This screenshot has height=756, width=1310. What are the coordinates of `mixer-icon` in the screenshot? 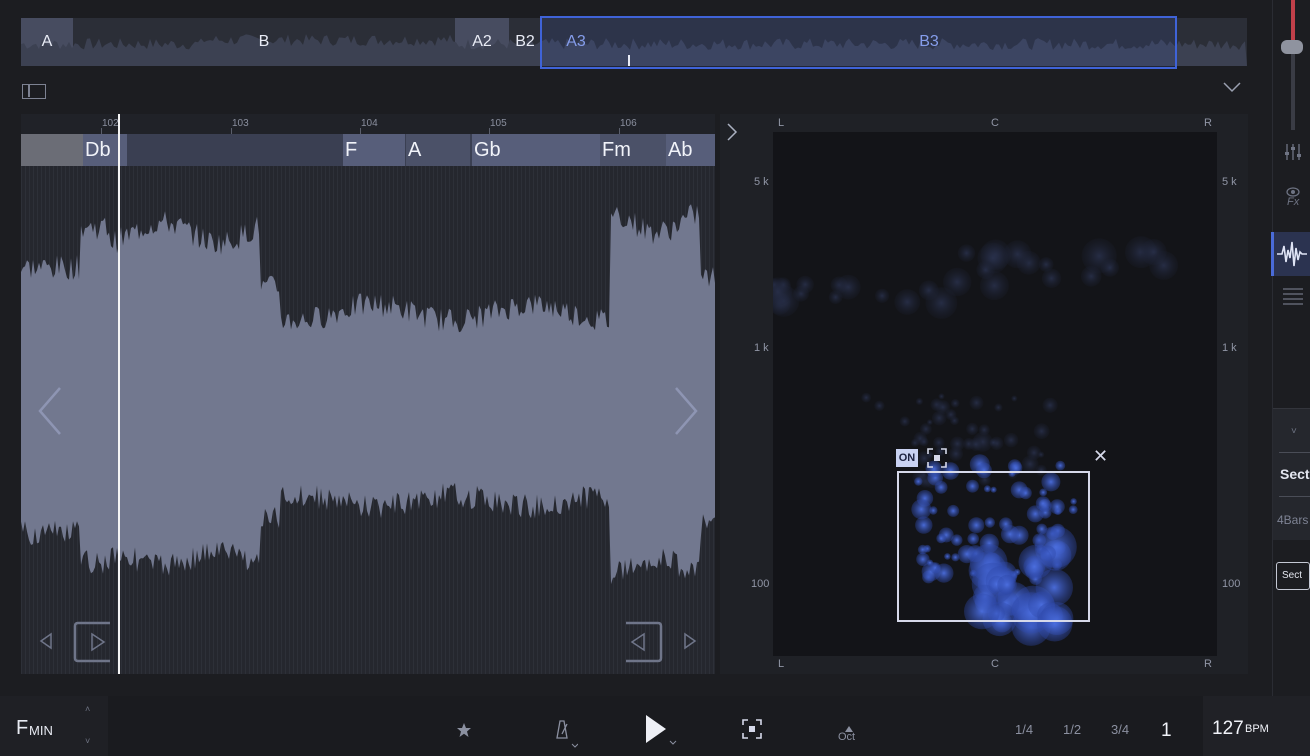 It's located at (1293, 154).